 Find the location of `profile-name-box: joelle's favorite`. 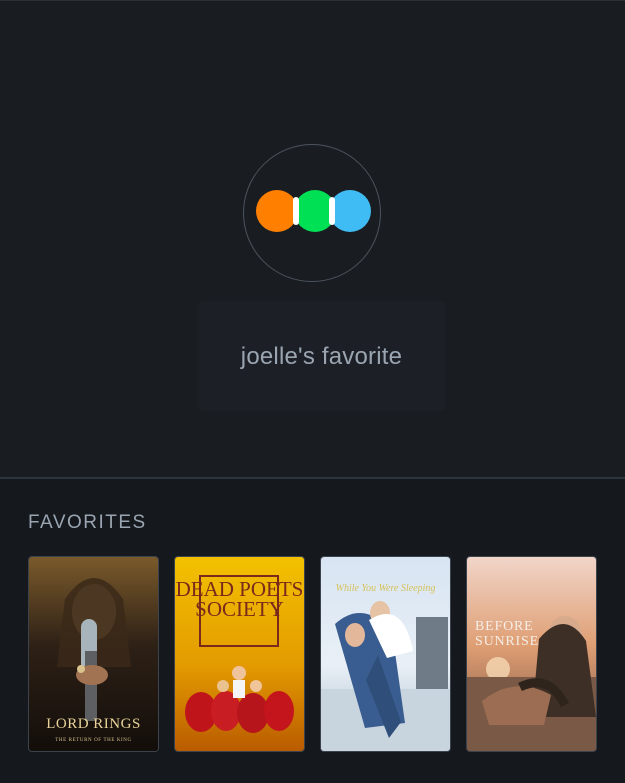

profile-name-box: joelle's favorite is located at coordinates (321, 356).